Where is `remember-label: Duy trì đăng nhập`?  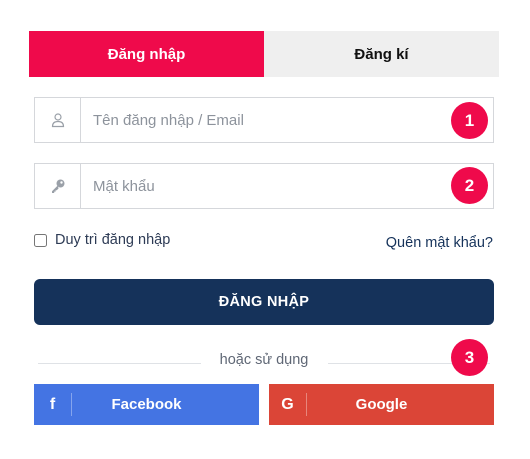 remember-label: Duy trì đăng nhập is located at coordinates (113, 240).